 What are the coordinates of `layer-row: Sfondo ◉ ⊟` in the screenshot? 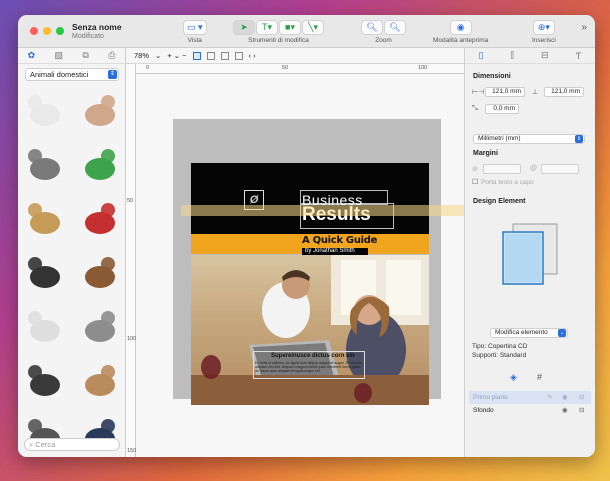 It's located at (530, 410).